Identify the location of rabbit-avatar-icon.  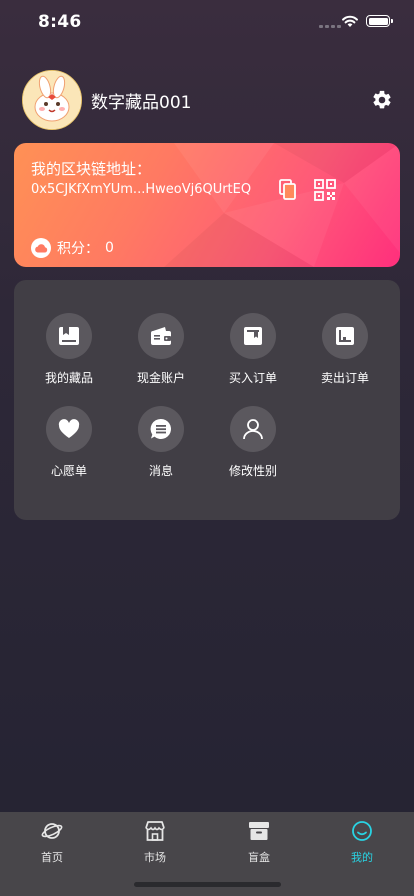
(52, 100).